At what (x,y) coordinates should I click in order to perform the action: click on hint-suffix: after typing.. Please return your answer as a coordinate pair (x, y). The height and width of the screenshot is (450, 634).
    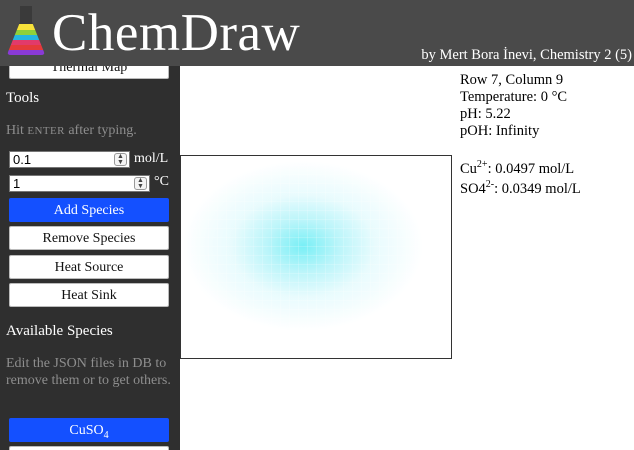
    Looking at the image, I should click on (102, 130).